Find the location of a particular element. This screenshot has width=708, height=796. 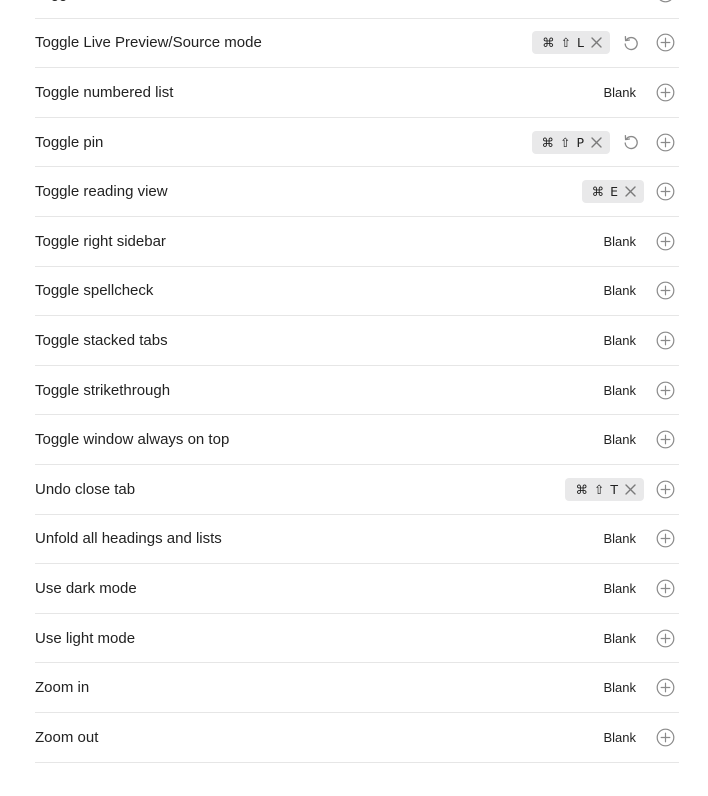

command-name: Use light mode is located at coordinates (85, 638).